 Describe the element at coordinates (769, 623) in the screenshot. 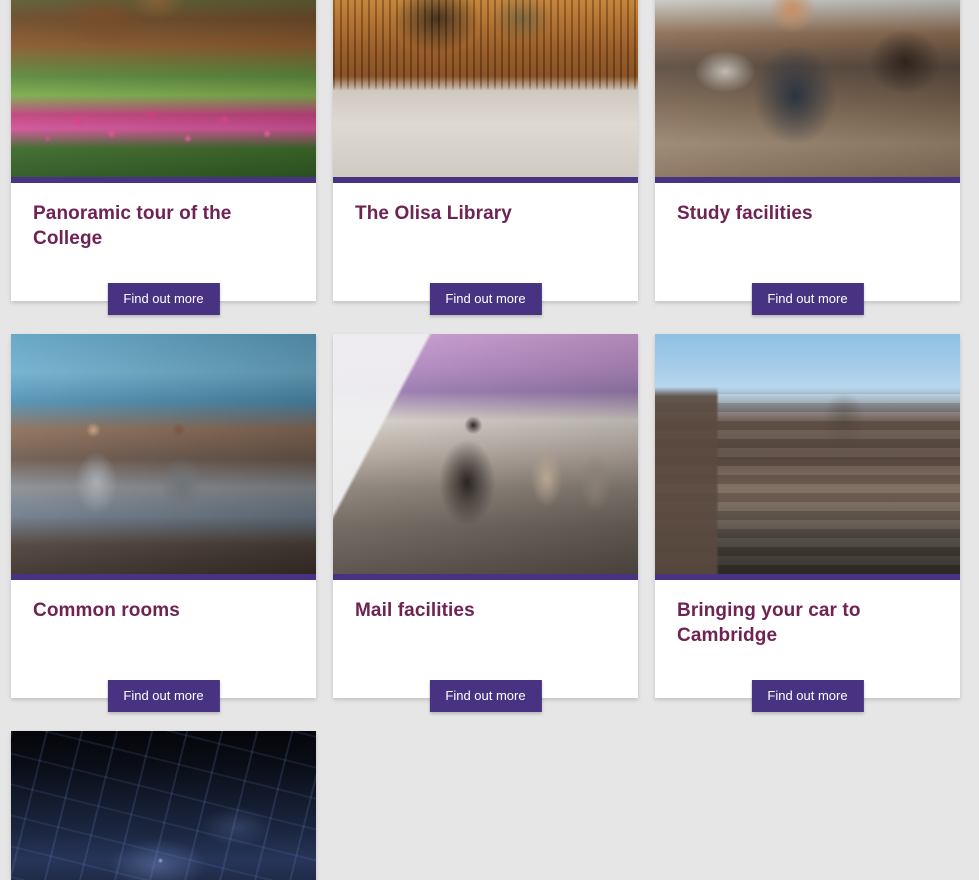

I see `card-title: Bringing your car to Cambridge` at that location.